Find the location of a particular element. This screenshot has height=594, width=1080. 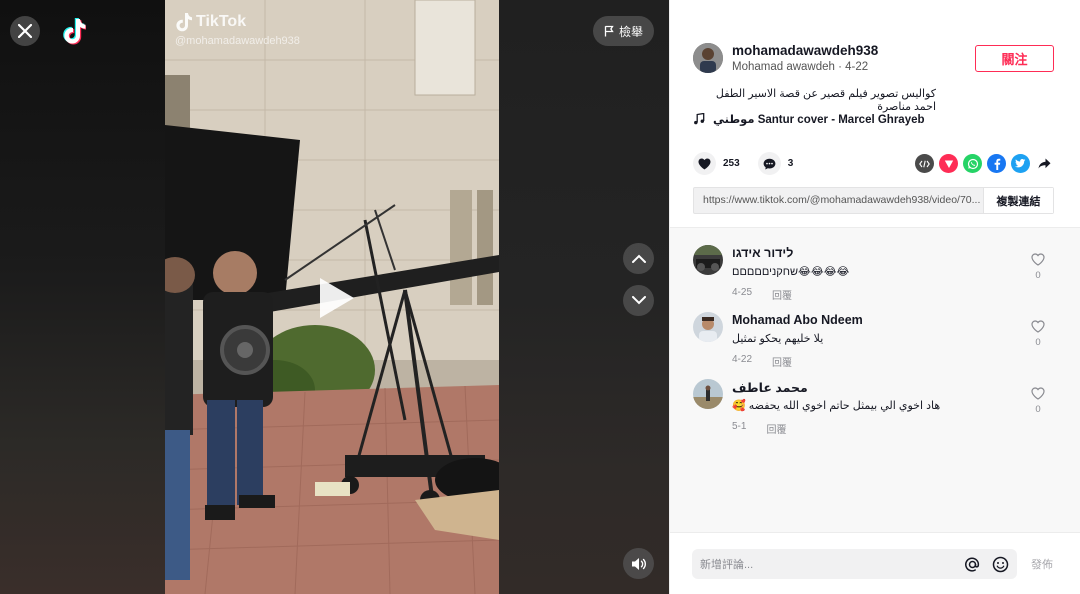

tiktok-watermark-icon is located at coordinates (184, 22).